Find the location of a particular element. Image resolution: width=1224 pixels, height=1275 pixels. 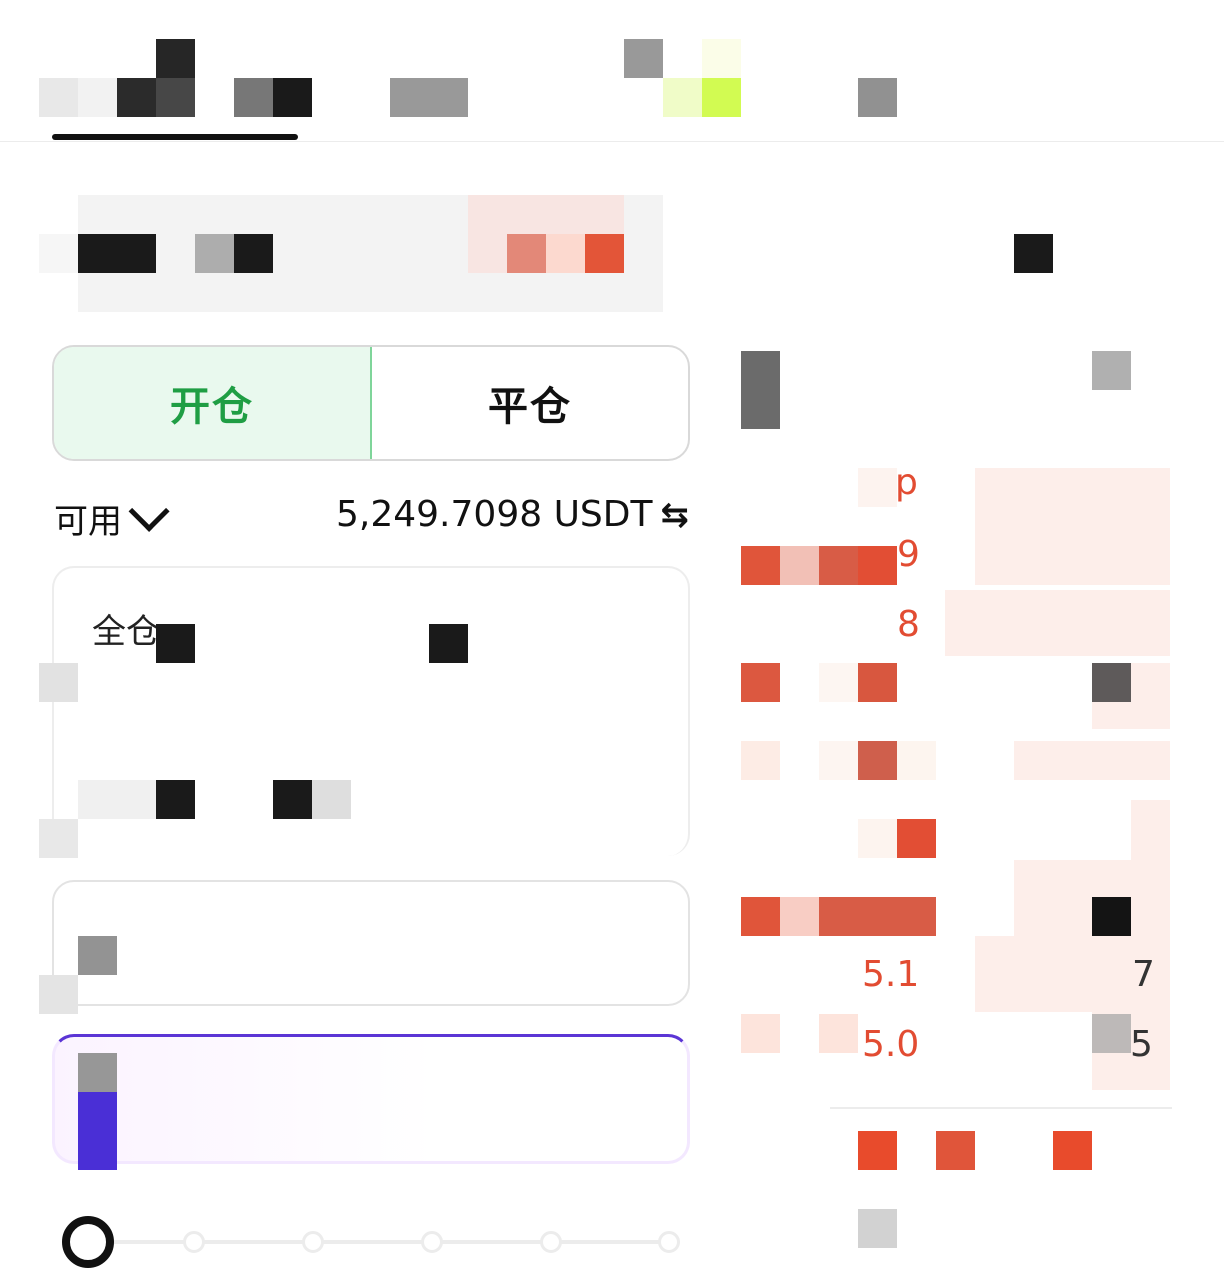

available-balance: 5,249.7098 USDT ⇆ is located at coordinates (512, 514).